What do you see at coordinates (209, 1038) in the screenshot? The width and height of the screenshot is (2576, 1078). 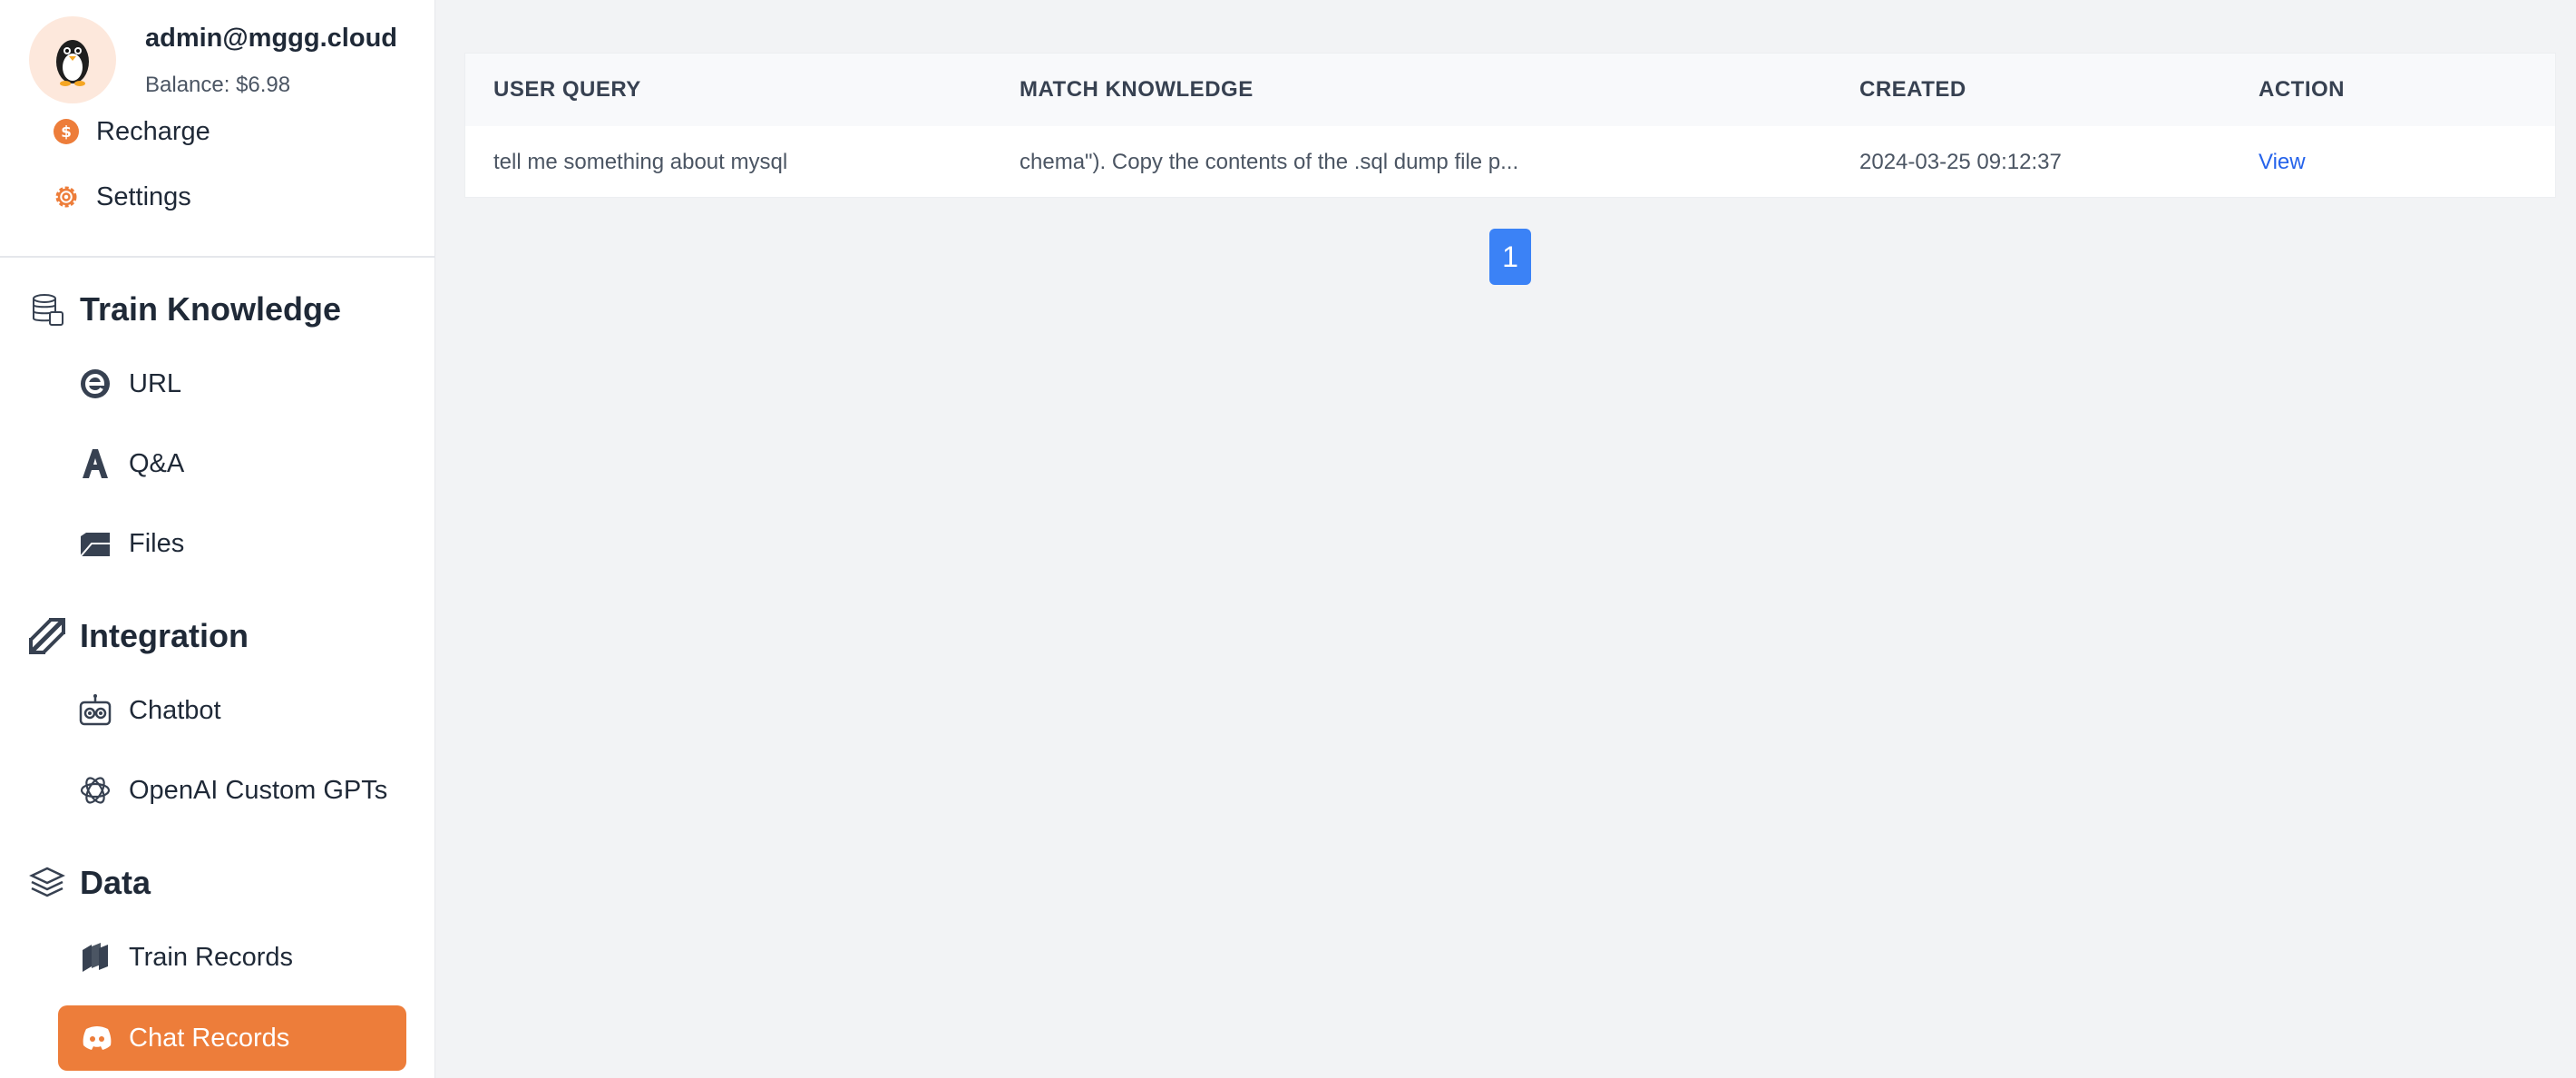 I see `sidebar-item-label: Chat Records` at bounding box center [209, 1038].